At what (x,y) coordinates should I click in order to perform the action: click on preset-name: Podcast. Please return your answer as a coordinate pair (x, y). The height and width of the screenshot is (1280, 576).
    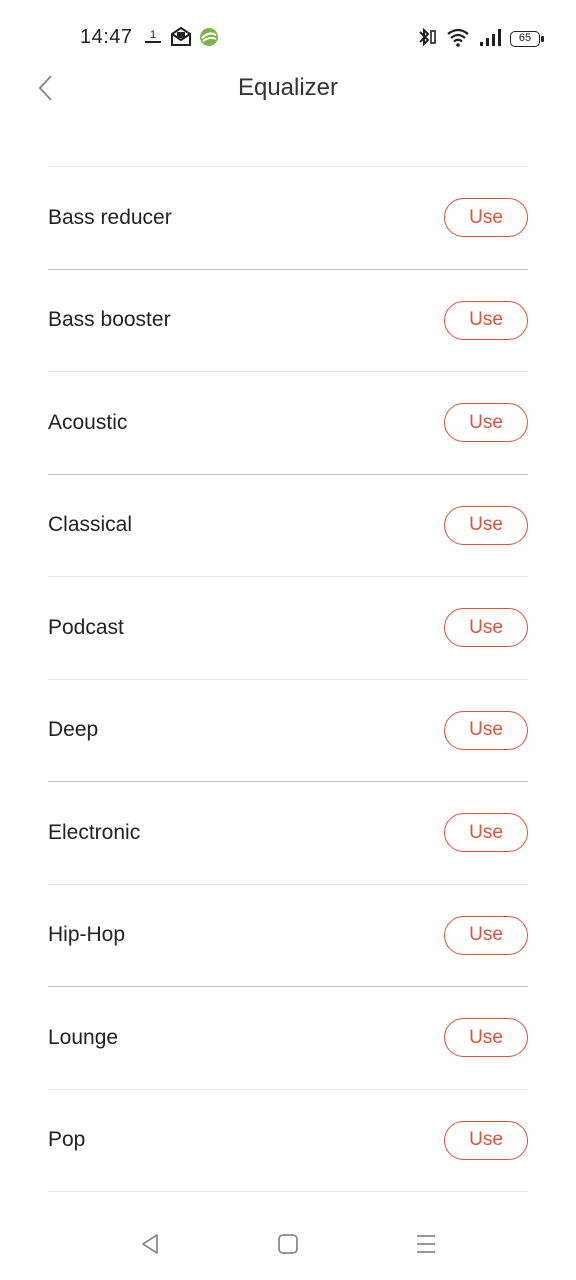
    Looking at the image, I should click on (86, 627).